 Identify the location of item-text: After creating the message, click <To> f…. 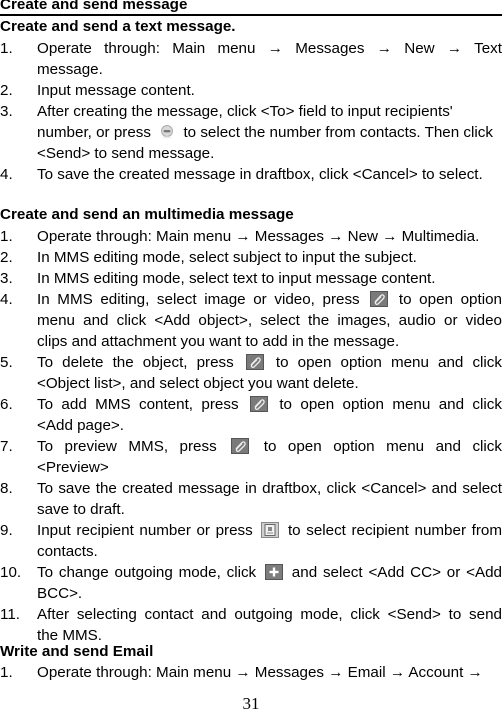
(245, 111).